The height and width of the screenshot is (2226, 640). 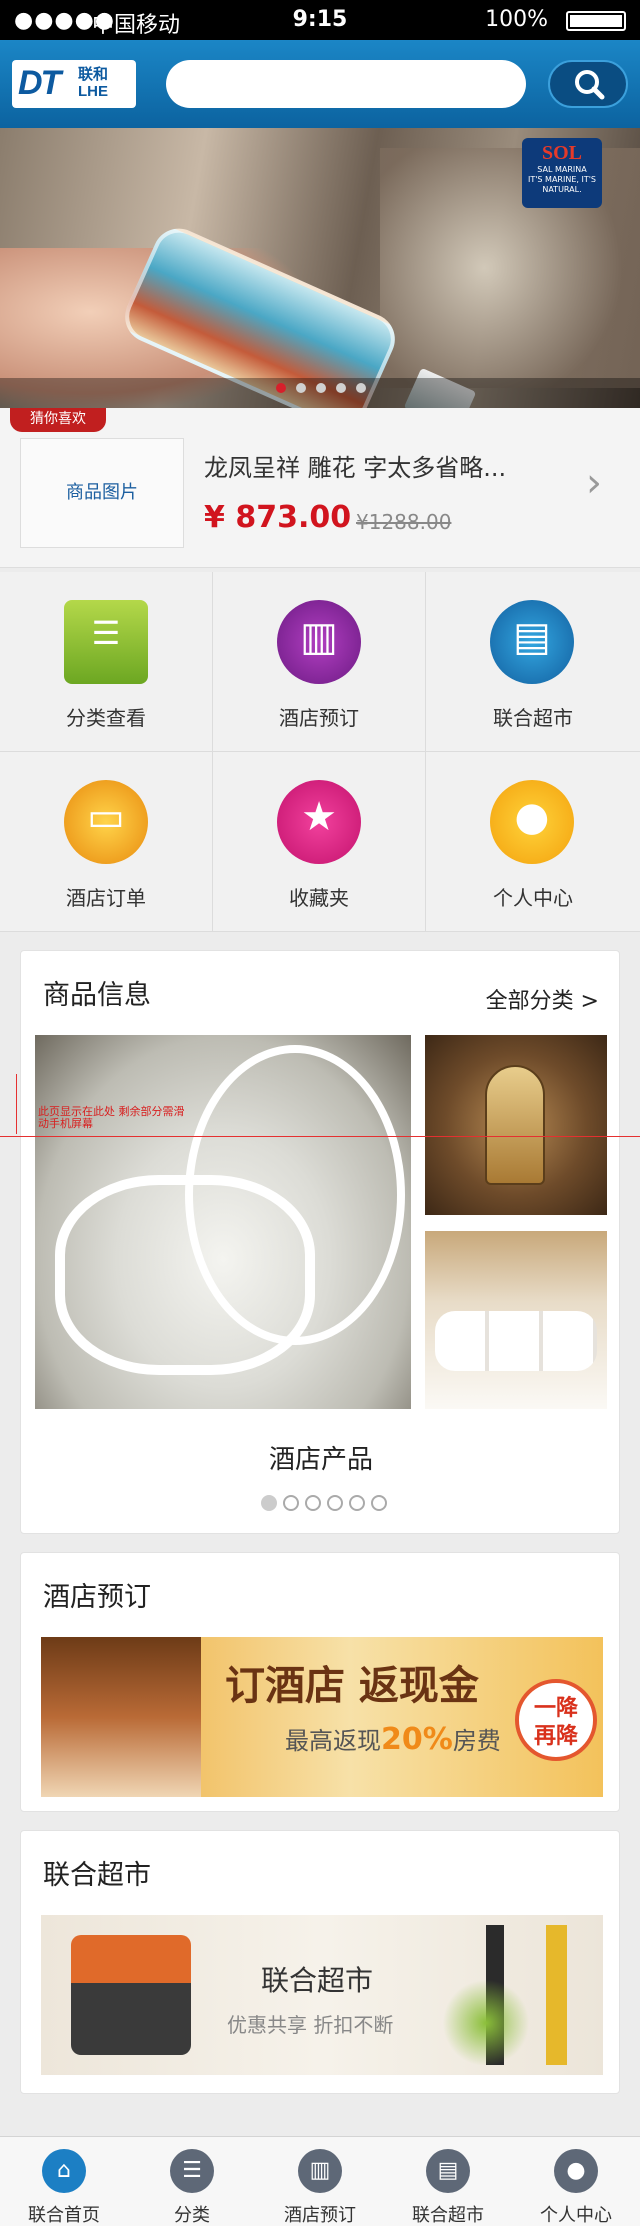 What do you see at coordinates (516, 1995) in the screenshot?
I see `wine-image` at bounding box center [516, 1995].